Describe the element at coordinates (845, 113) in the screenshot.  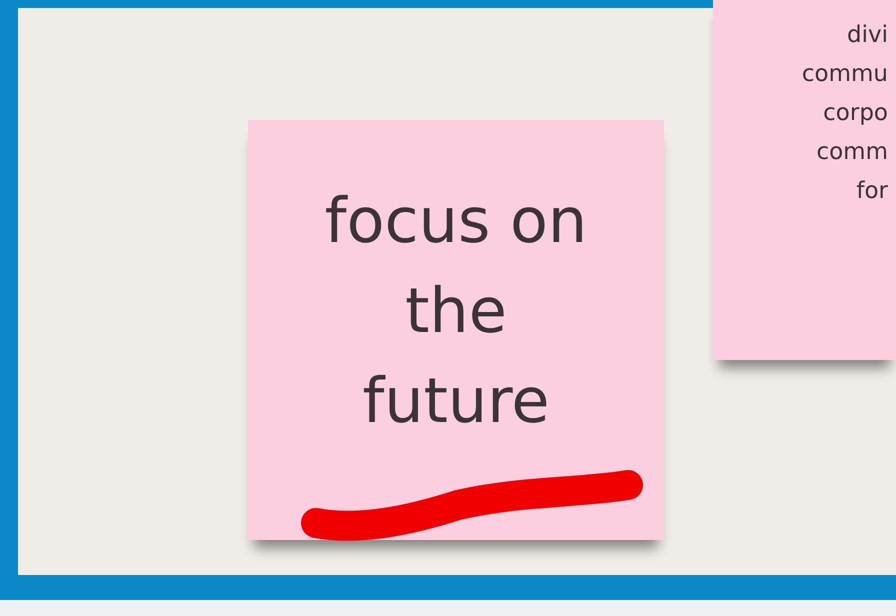
I see `note-text: divi commu corpo comm for` at that location.